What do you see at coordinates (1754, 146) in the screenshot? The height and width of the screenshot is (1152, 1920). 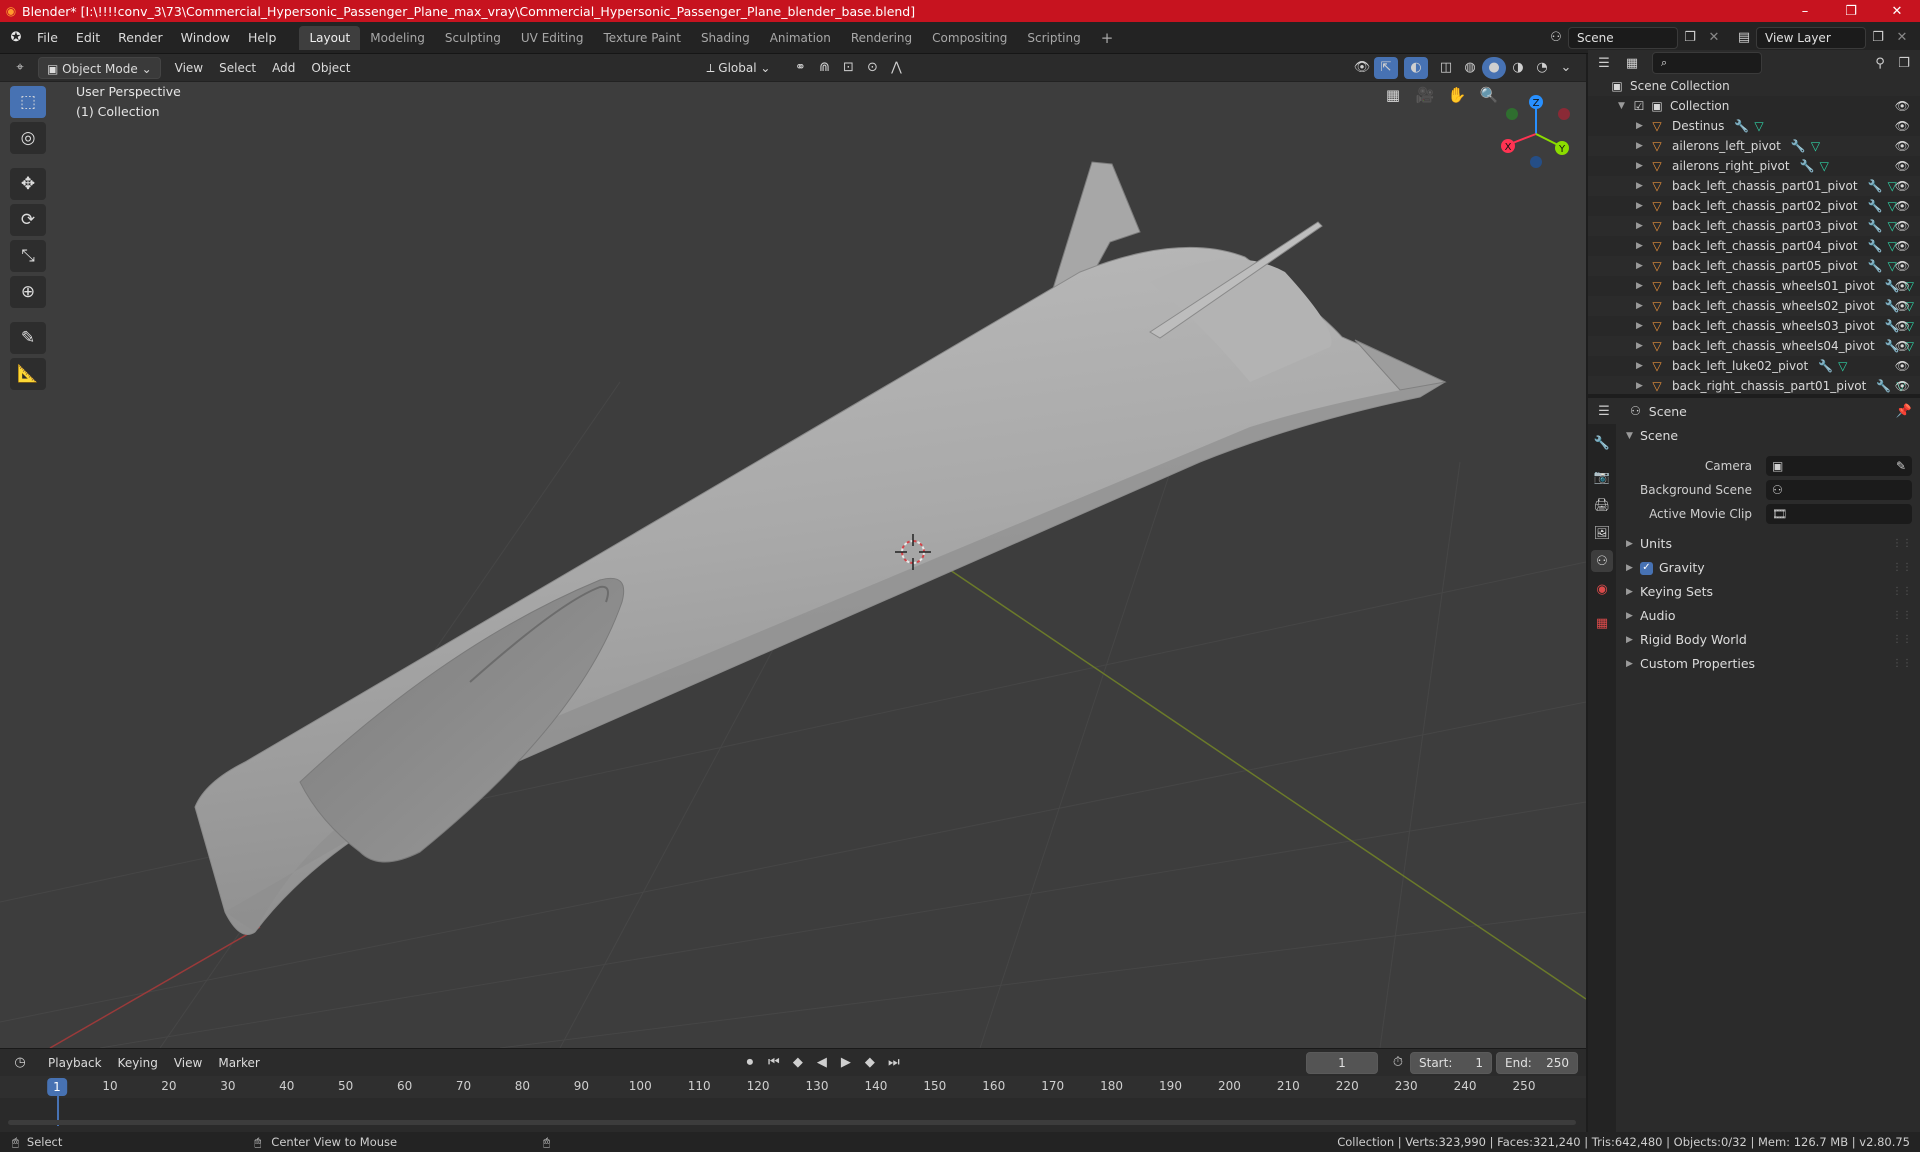 I see `outliner-object-row: ▶ ▽ ailerons_left_pivot 🔧 ▽ 👁` at bounding box center [1754, 146].